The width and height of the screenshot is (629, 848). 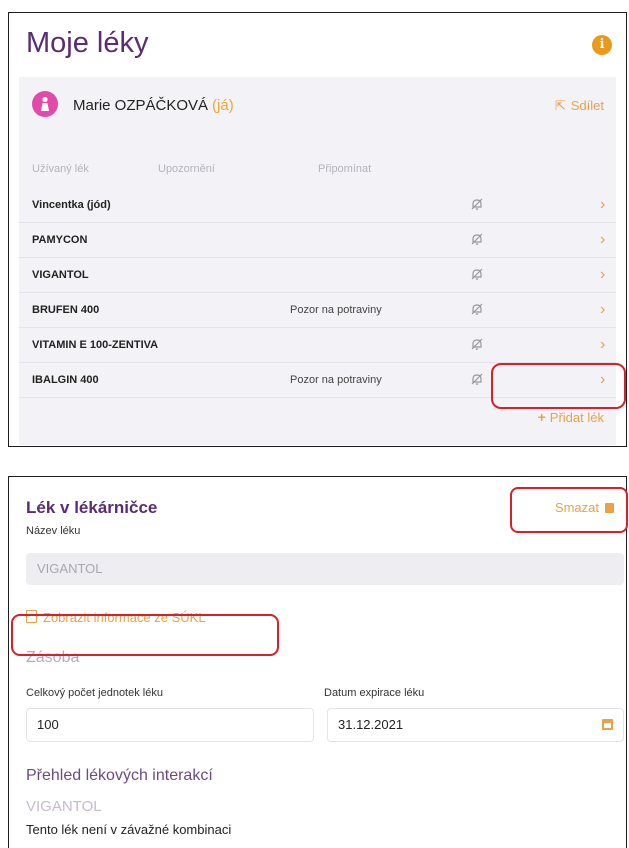 What do you see at coordinates (560, 105) in the screenshot?
I see `external-link-icon: ⇱` at bounding box center [560, 105].